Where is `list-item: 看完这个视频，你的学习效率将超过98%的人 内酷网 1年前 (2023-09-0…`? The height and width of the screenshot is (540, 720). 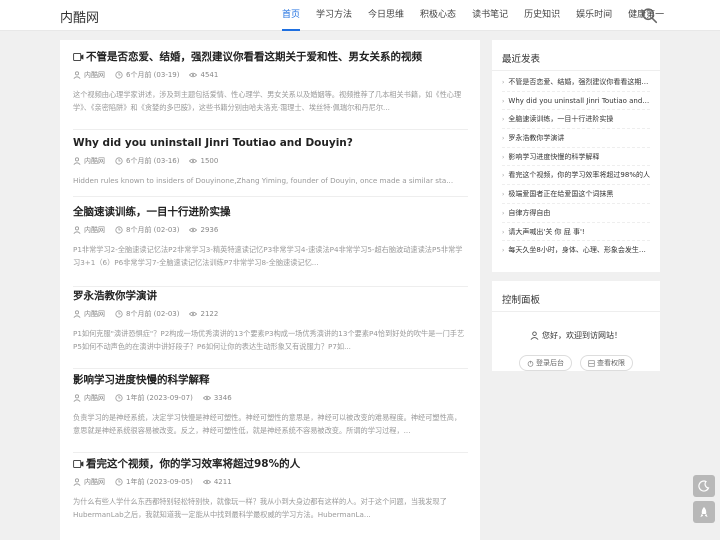
list-item: 看完这个视频，你的学习效率将超过98%的人 内酷网 1年前 (2023-09-0… is located at coordinates (270, 498).